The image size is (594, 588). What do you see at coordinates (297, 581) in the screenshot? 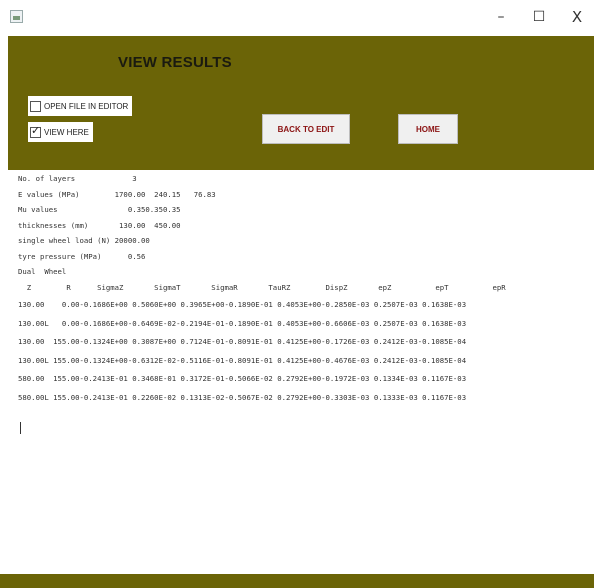
I see `bottom-panel` at bounding box center [297, 581].